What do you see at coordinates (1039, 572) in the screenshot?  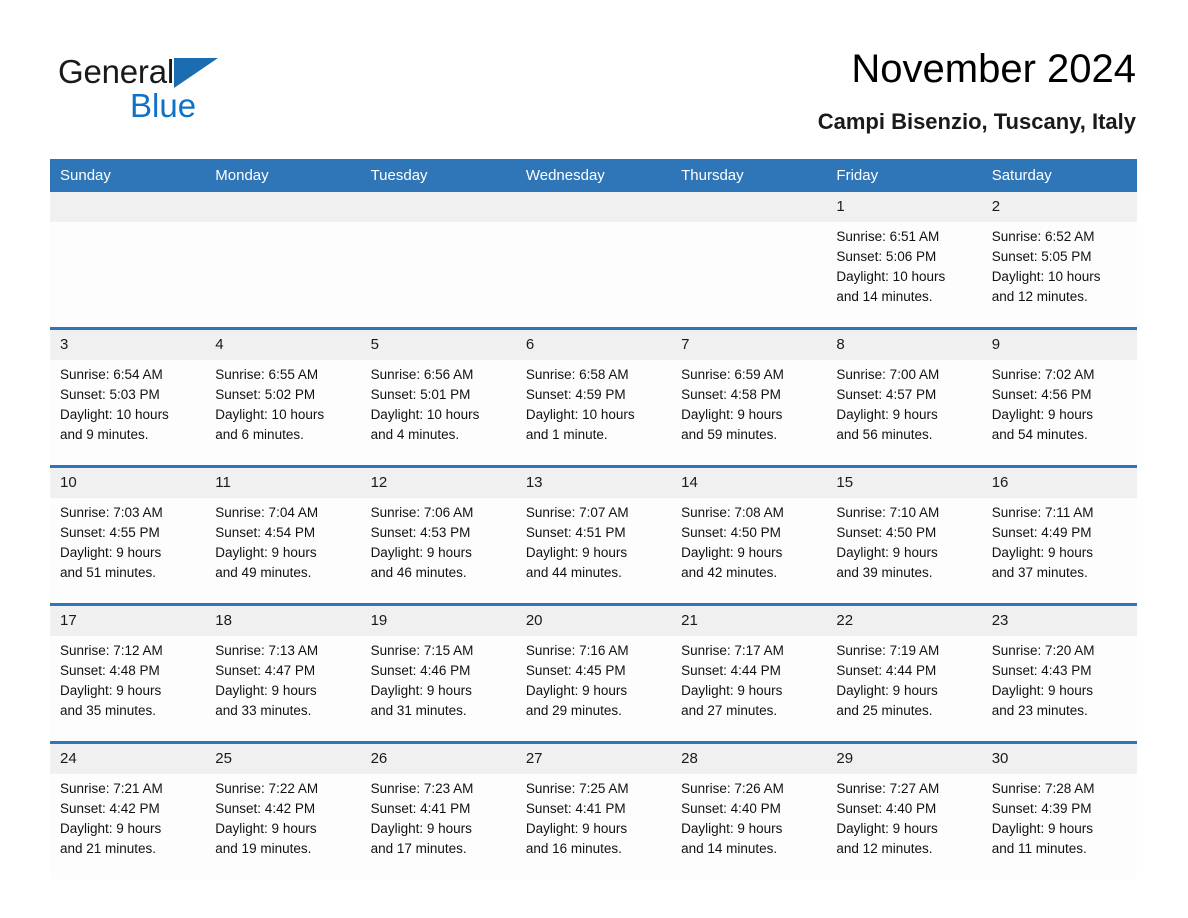 I see `daylight-text-line2: and 37 minutes.` at bounding box center [1039, 572].